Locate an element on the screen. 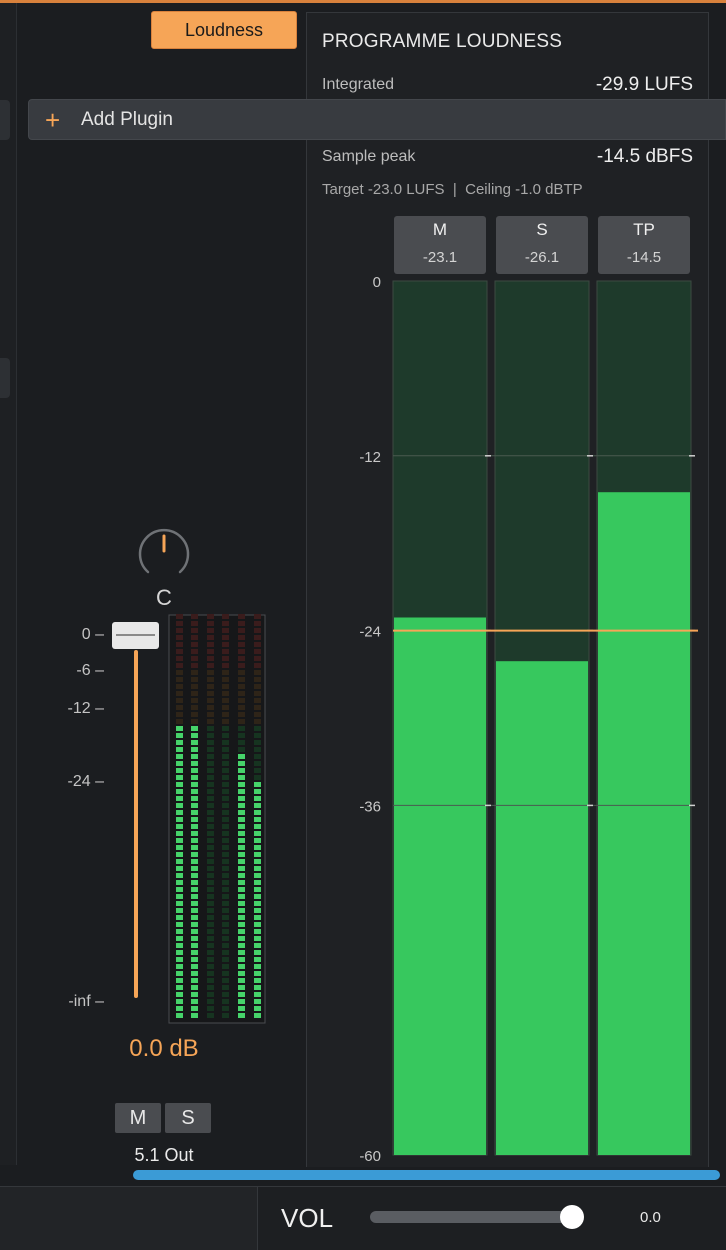 Image resolution: width=726 pixels, height=1250 pixels. meter-header-s: S -26.1 is located at coordinates (542, 245).